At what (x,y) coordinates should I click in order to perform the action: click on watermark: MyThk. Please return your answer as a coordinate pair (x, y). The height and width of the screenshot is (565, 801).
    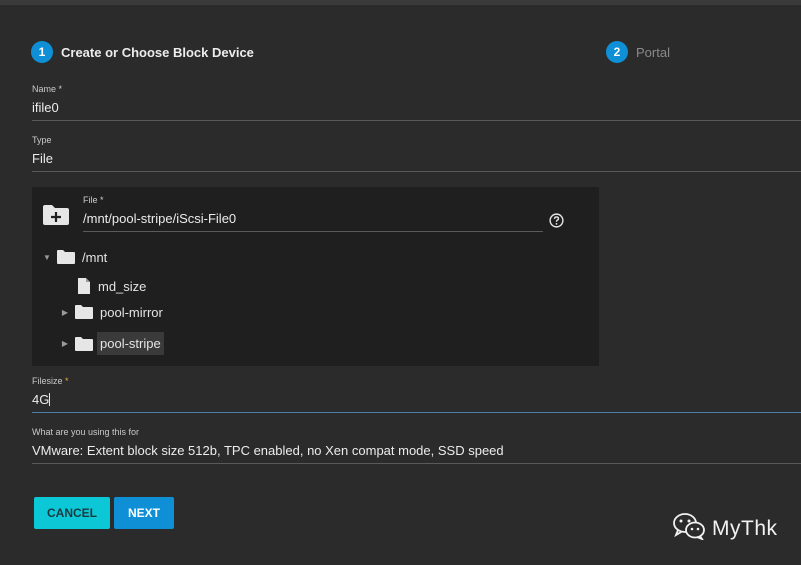
    Looking at the image, I should click on (725, 528).